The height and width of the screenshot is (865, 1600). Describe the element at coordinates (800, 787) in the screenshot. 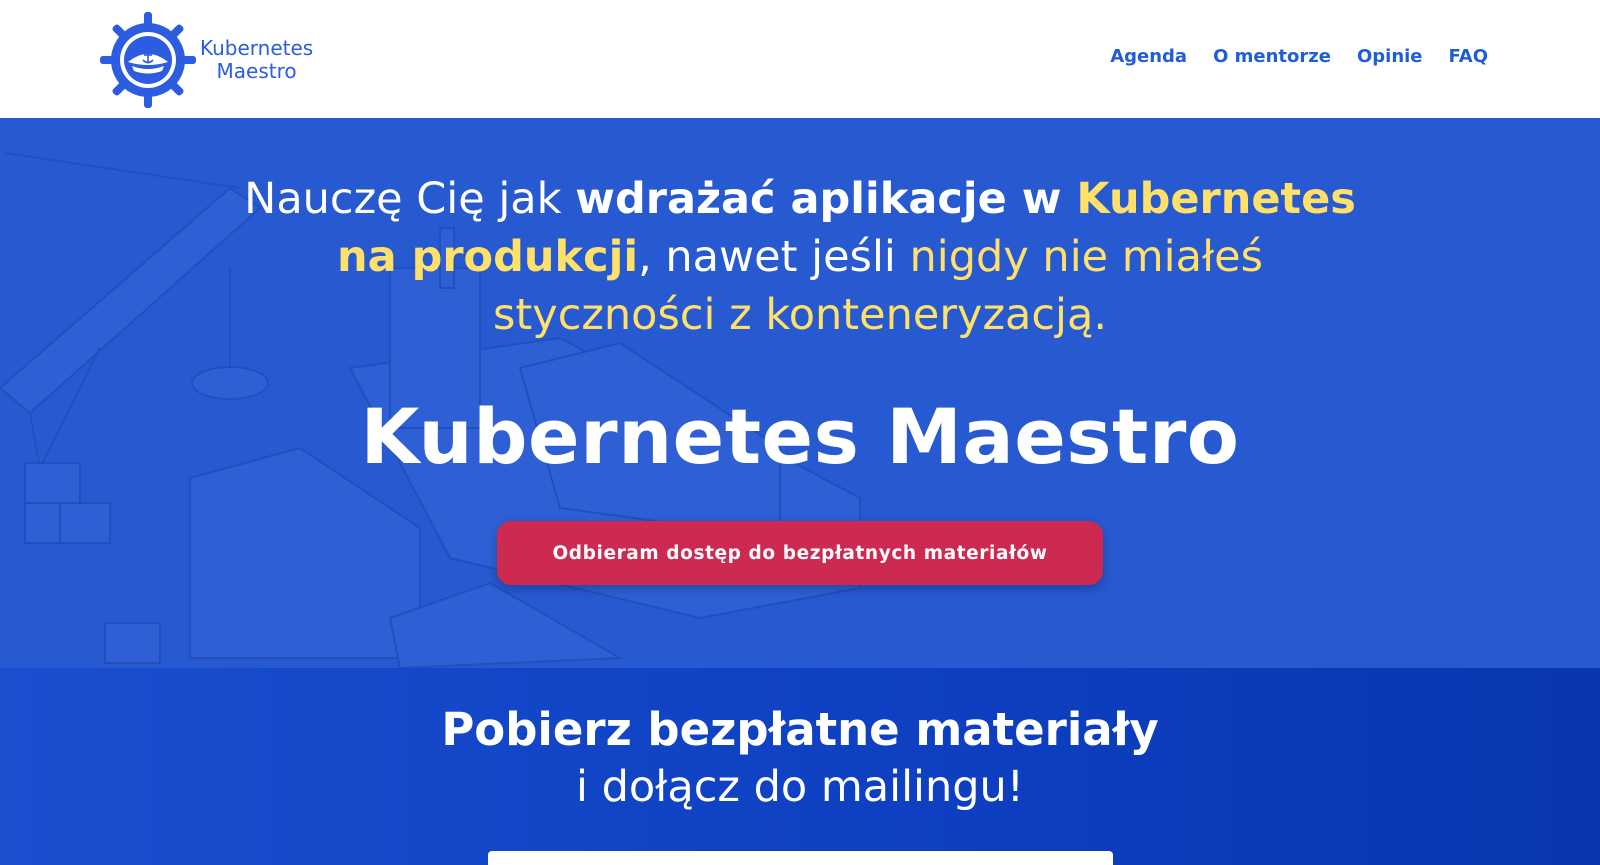

I see `signup-subtitle: i dołącz do mailingu!` at that location.